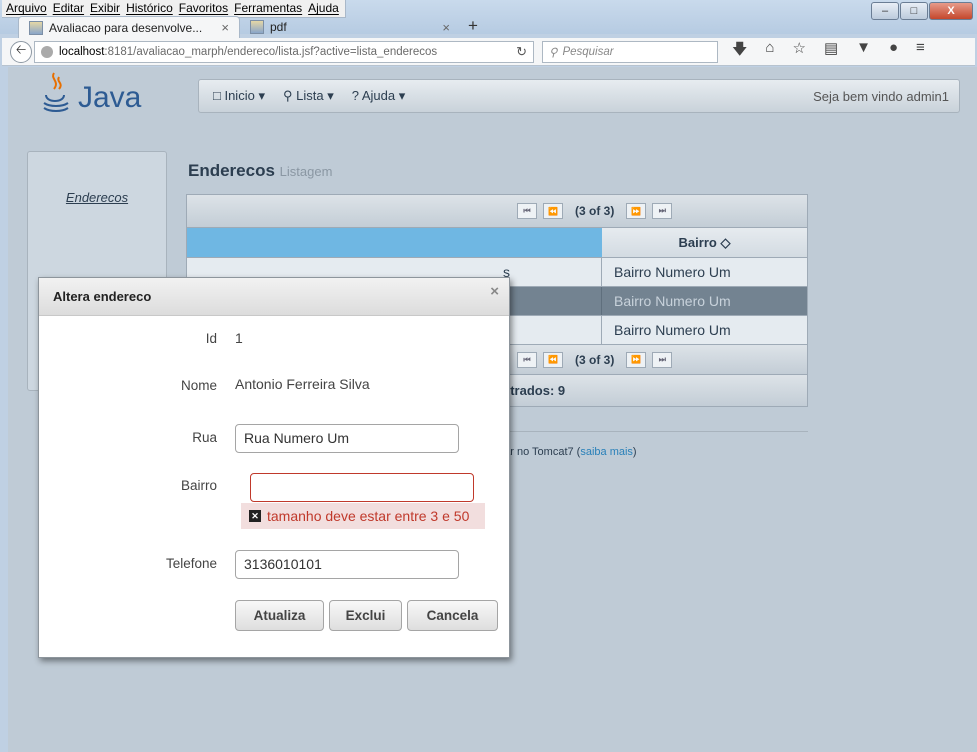 This screenshot has height=752, width=977. I want to click on column-header-bairro: Bairro ◇, so click(704, 242).